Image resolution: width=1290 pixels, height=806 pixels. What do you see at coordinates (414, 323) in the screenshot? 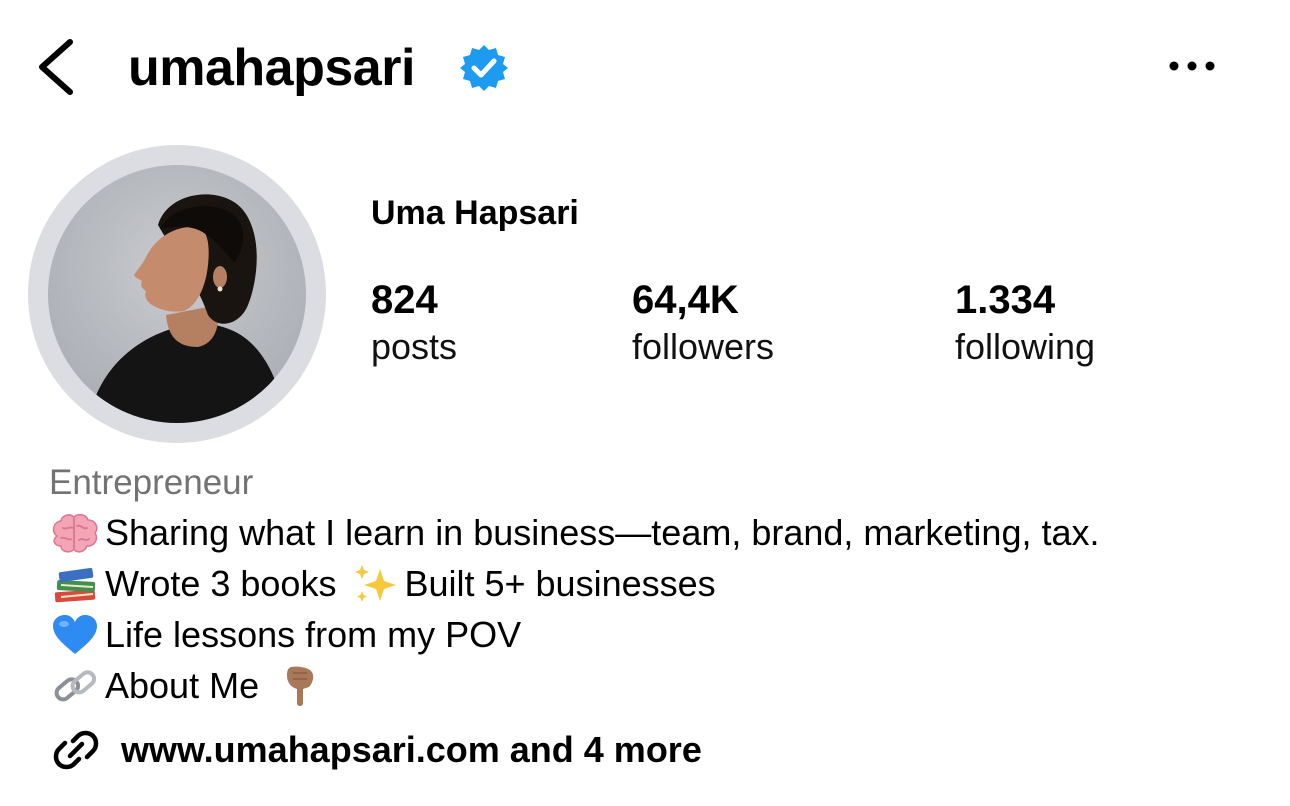
I see `stat-posts: 824 posts` at bounding box center [414, 323].